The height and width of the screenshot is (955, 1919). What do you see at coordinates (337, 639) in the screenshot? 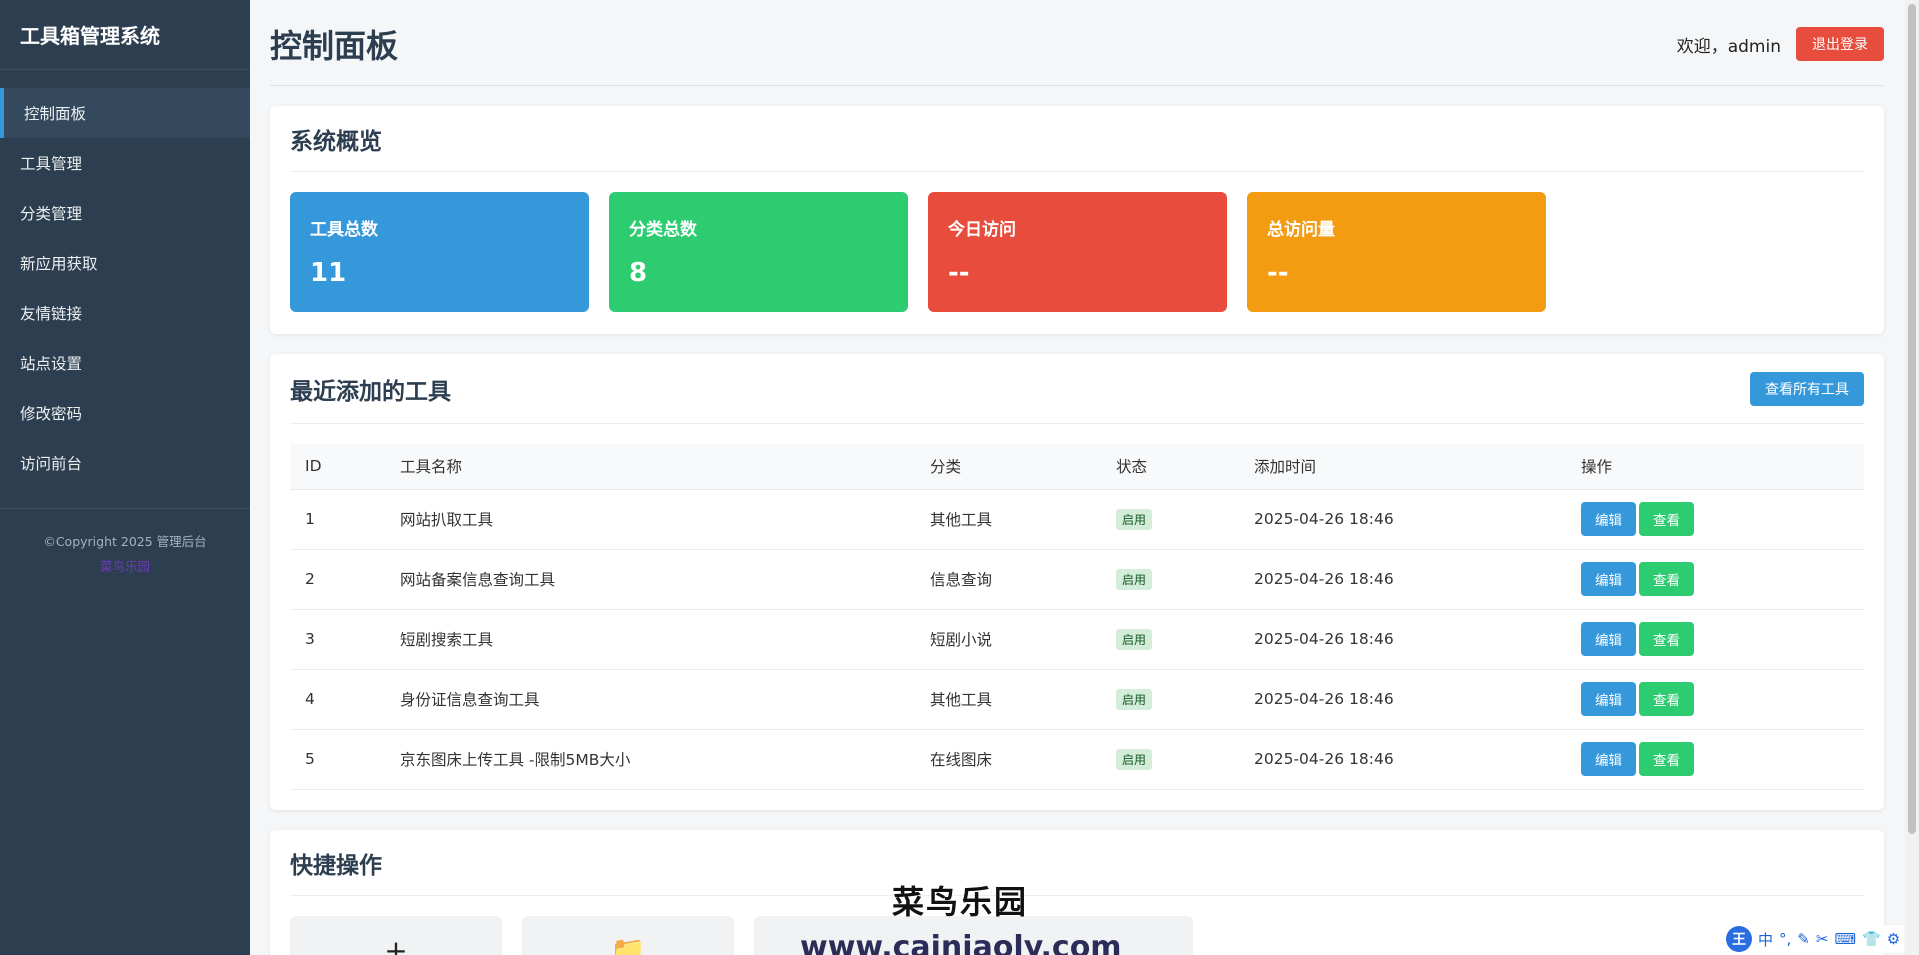
I see `cell-id: 3` at bounding box center [337, 639].